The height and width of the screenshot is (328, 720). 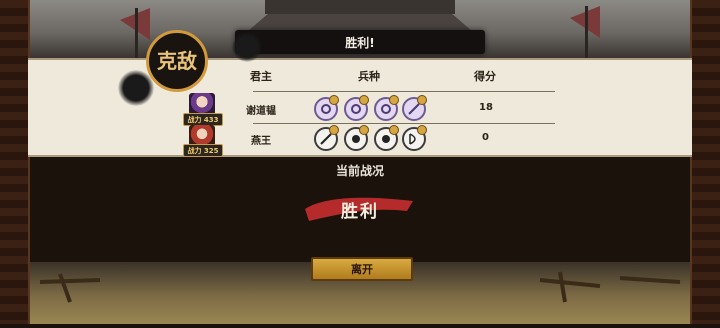 What do you see at coordinates (369, 76) in the screenshot?
I see `column-units: 兵种` at bounding box center [369, 76].